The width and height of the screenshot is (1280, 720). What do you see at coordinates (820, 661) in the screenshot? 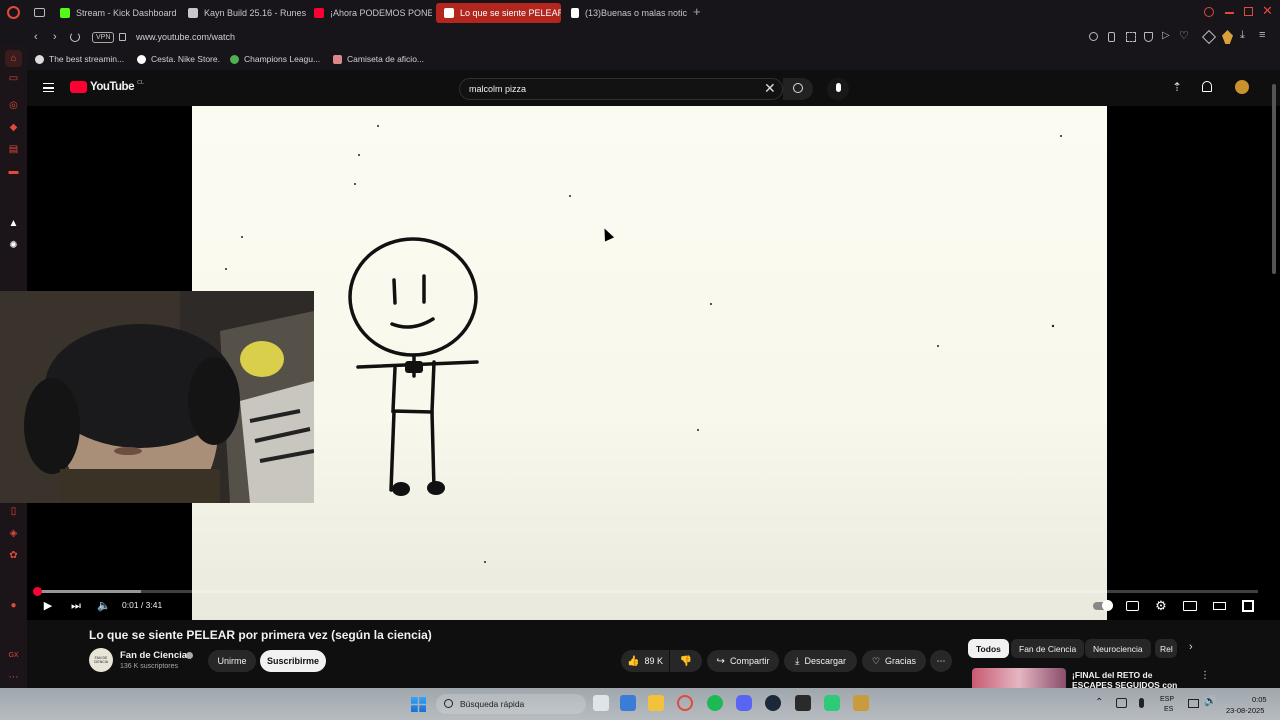
I see `download-button: ⤓ Descargar` at bounding box center [820, 661].